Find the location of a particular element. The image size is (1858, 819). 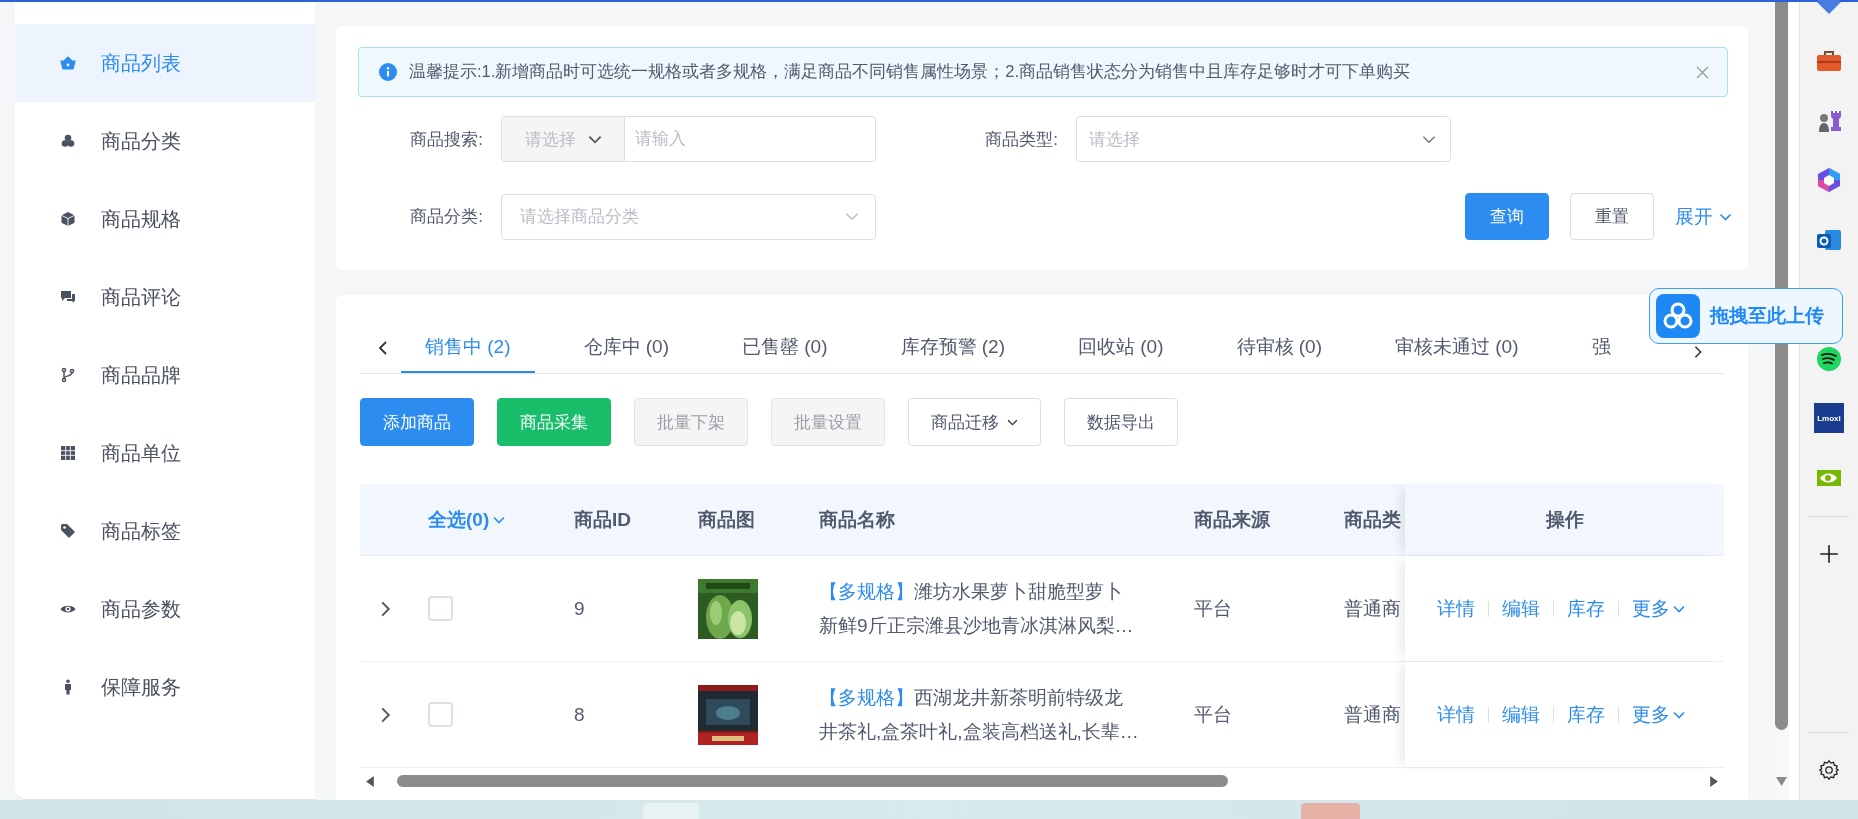

scroll-left-icon is located at coordinates (370, 781).